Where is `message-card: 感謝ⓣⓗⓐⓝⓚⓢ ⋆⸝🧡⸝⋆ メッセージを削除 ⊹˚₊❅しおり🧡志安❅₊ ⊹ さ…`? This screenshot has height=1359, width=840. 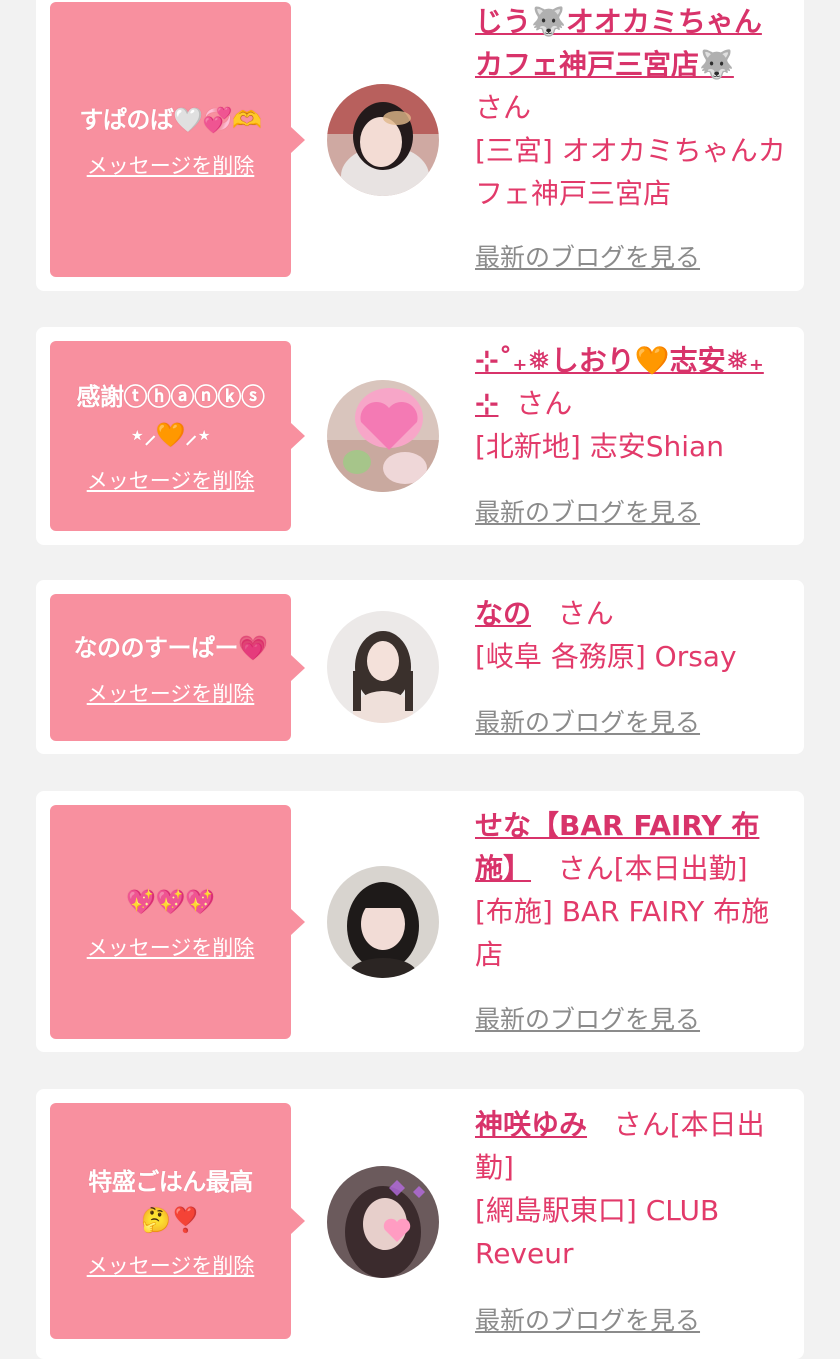 message-card: 感謝ⓣⓗⓐⓝⓚⓢ ⋆⸝🧡⸝⋆ メッセージを削除 ⊹˚₊❅しおり🧡志安❅₊ ⊹ さ… is located at coordinates (420, 436).